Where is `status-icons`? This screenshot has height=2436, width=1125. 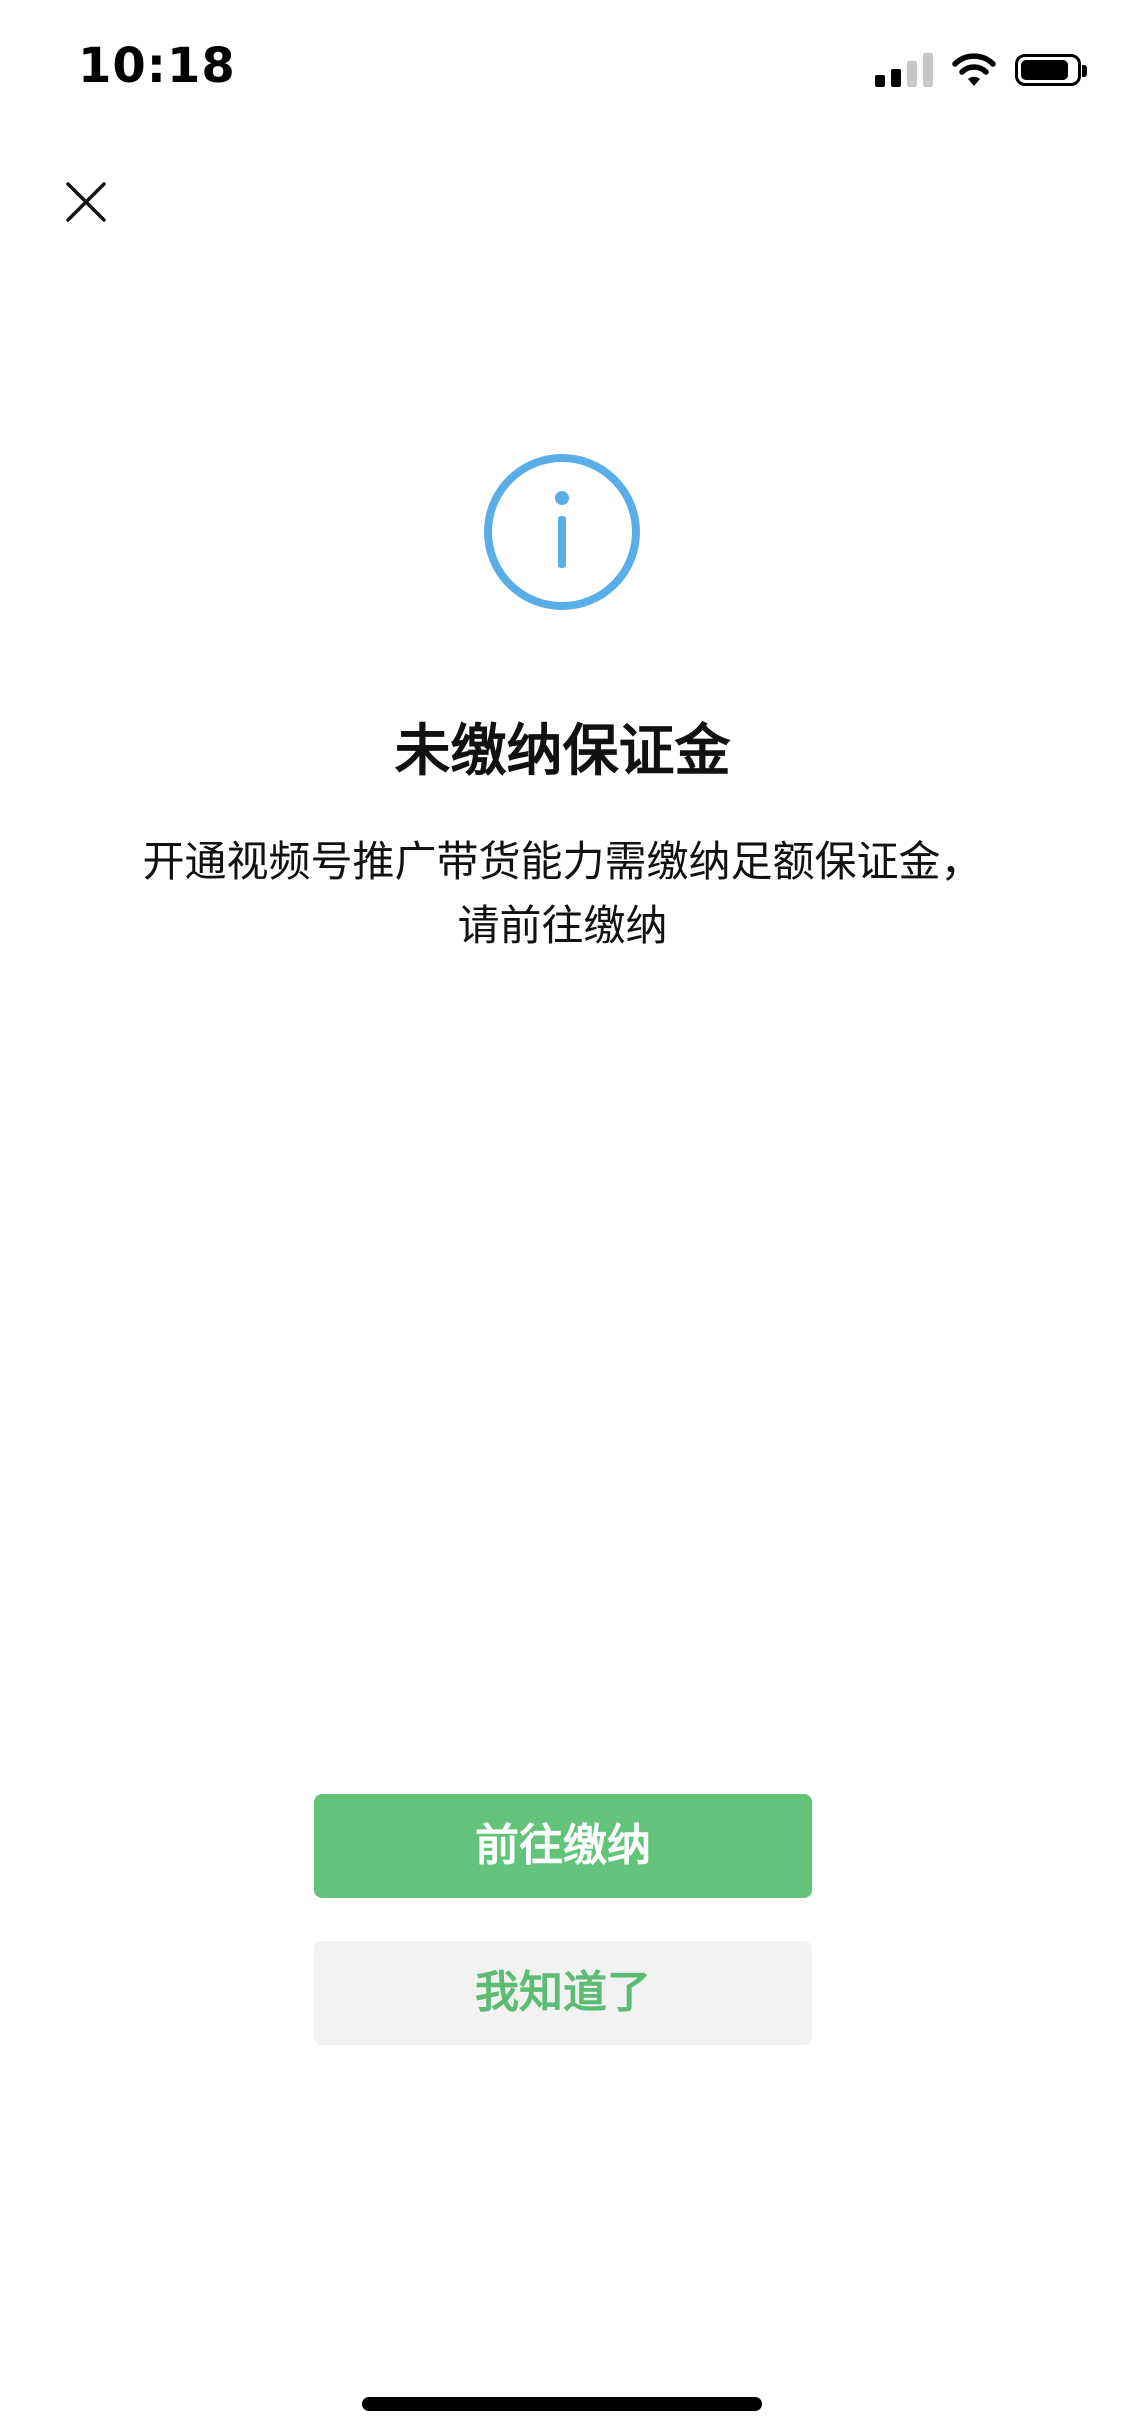
status-icons is located at coordinates (981, 70).